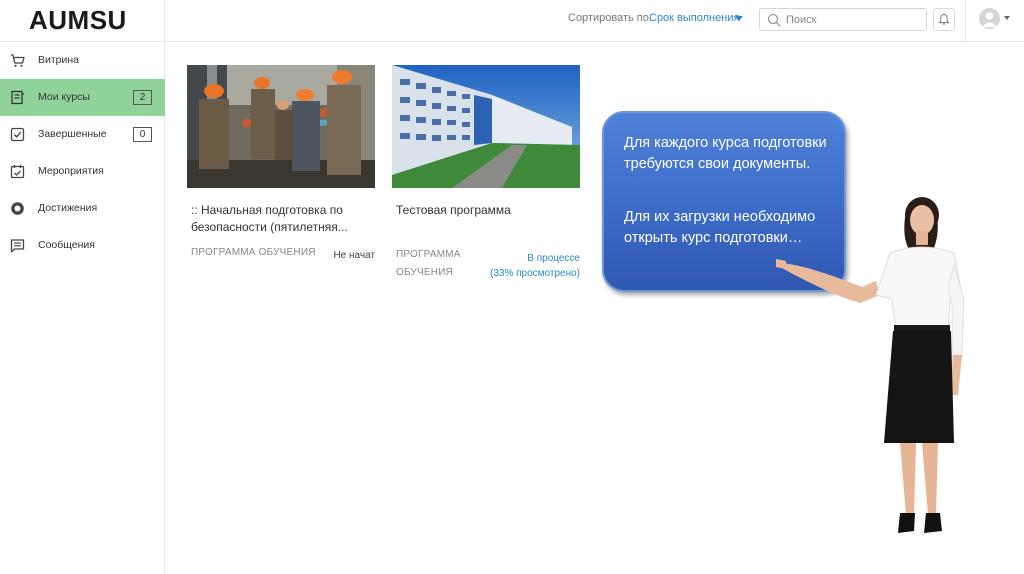 Image resolution: width=1024 pixels, height=574 pixels. I want to click on sidebar-item-label: Сообщения, so click(66, 245).